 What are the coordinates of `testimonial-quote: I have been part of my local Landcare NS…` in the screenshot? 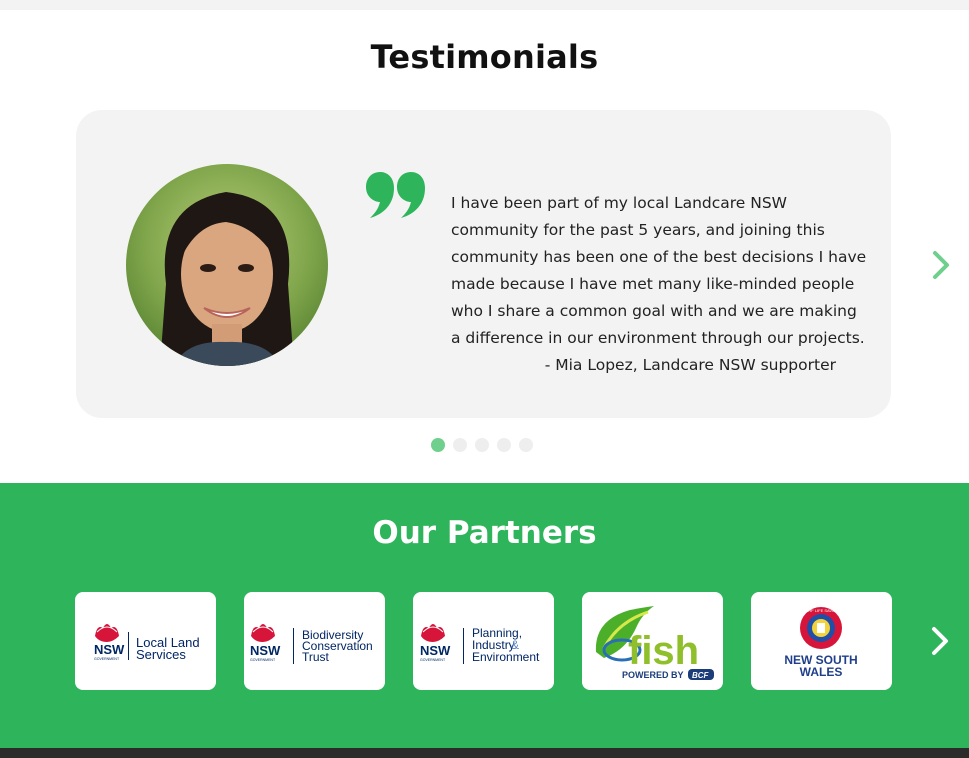 It's located at (659, 270).